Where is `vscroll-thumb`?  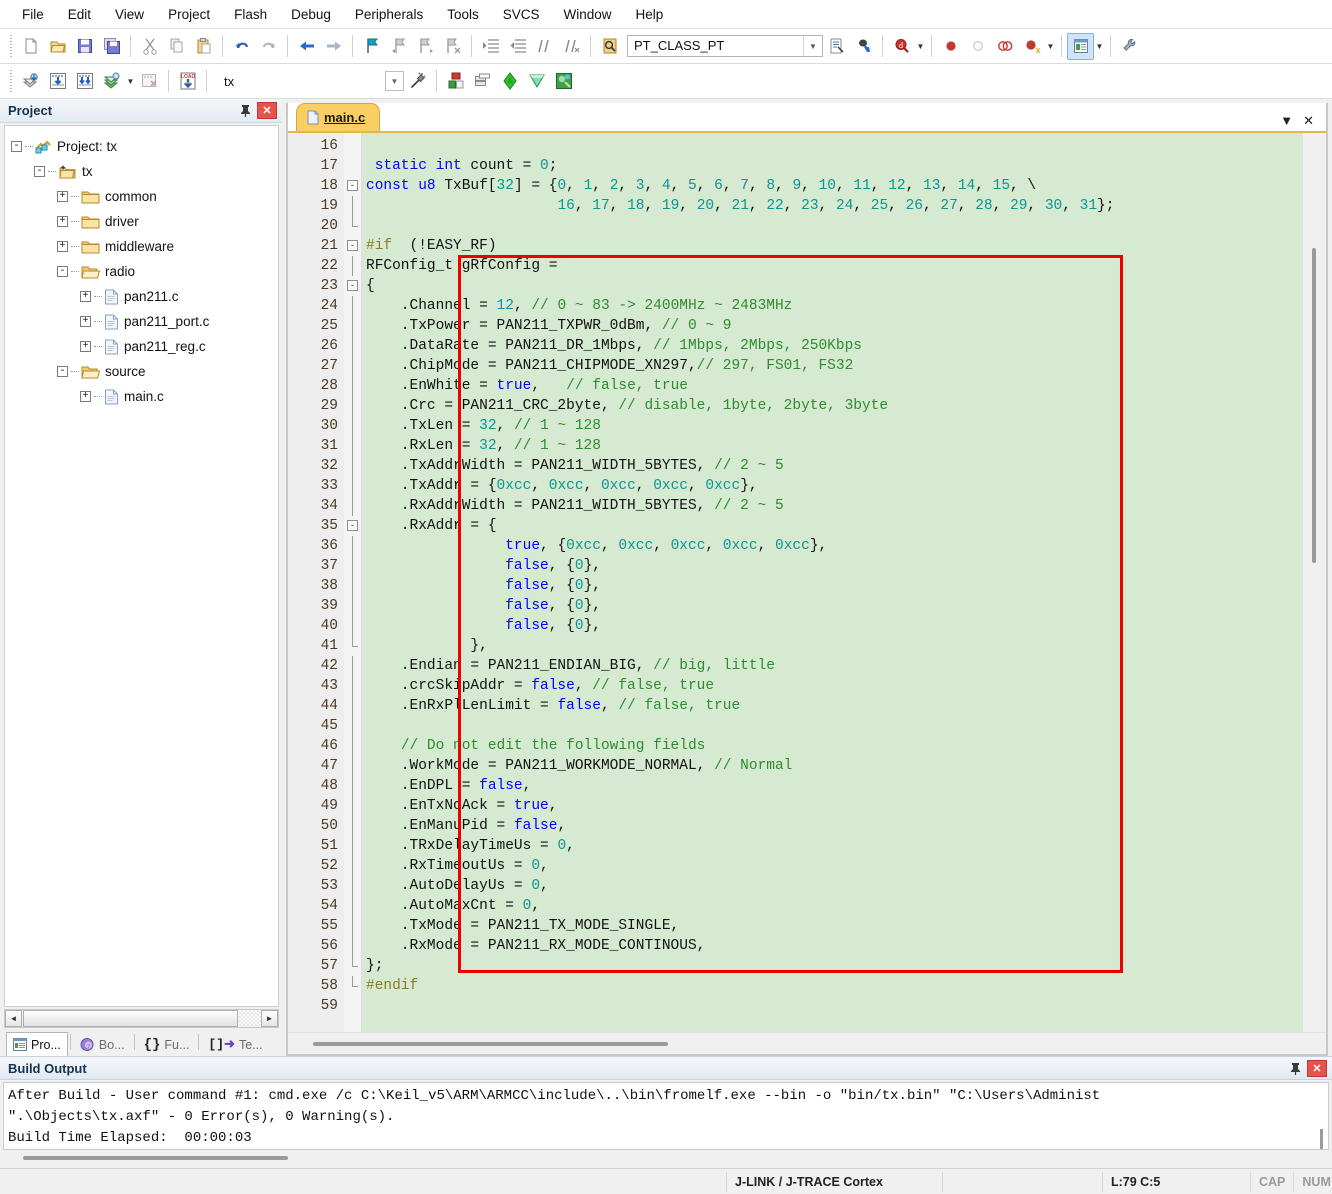 vscroll-thumb is located at coordinates (1314, 405).